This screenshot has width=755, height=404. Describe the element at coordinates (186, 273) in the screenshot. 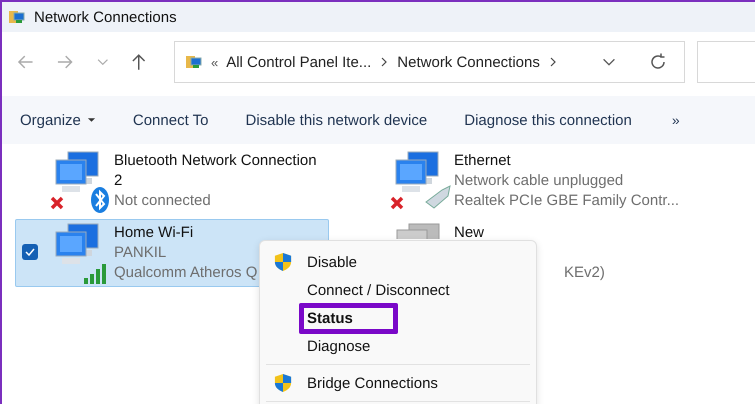

I see `adapter-name: Qualcomm Atheros Q` at that location.